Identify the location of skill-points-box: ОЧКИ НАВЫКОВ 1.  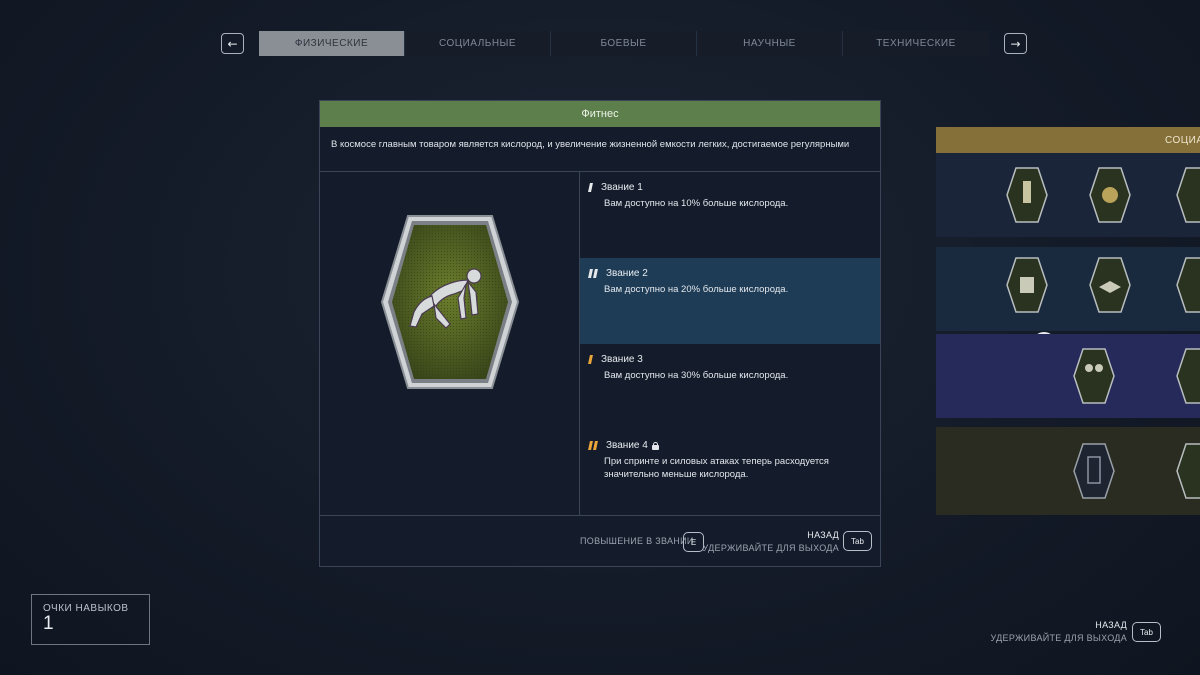
(90, 619).